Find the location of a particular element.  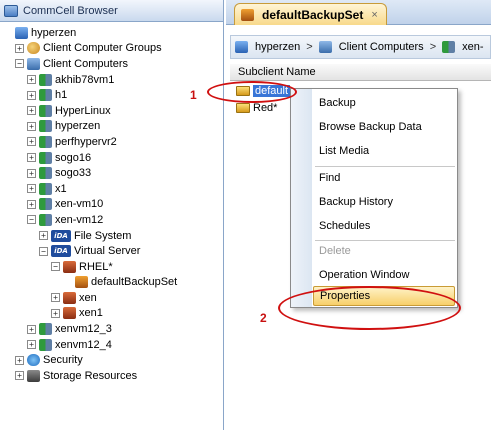

tree-item-perfhypervr2: + perfhypervr2 is located at coordinates (111, 142).